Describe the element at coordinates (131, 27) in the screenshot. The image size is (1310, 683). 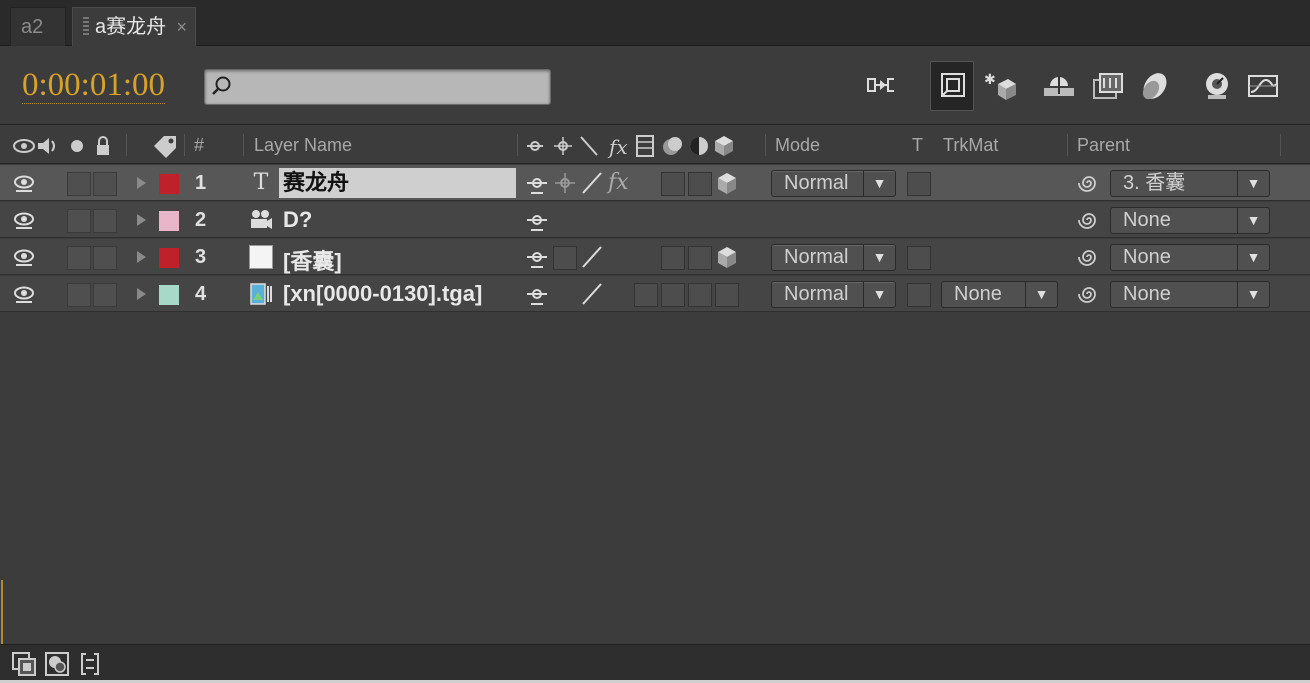
I see `tab-label: a赛龙舟` at that location.